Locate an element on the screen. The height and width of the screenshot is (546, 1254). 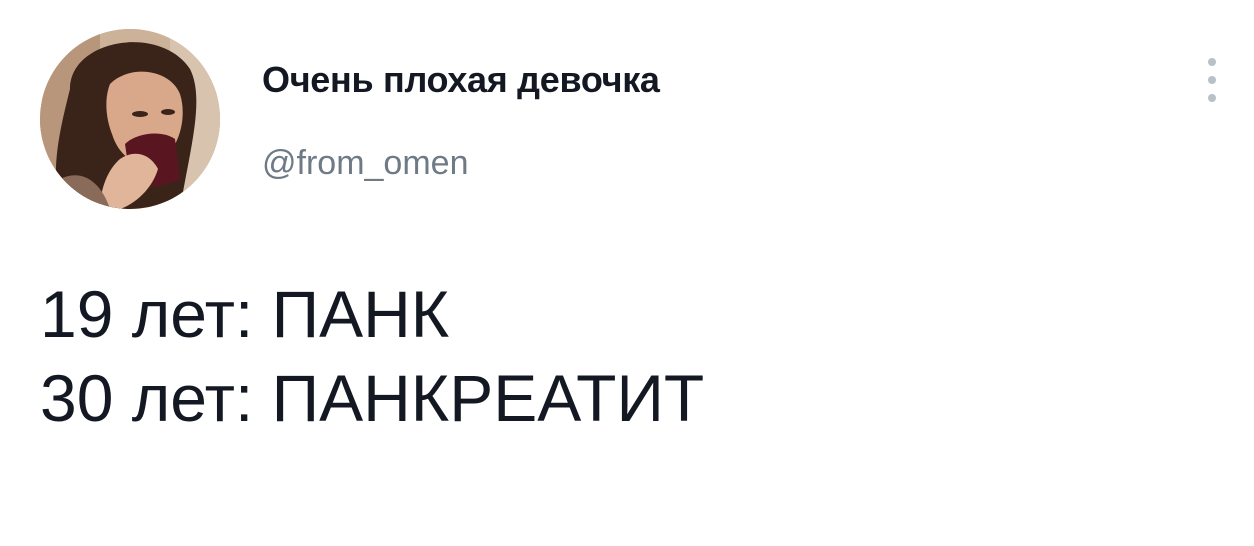
tweet-line: 19 лет: ПАНК is located at coordinates (245, 314).